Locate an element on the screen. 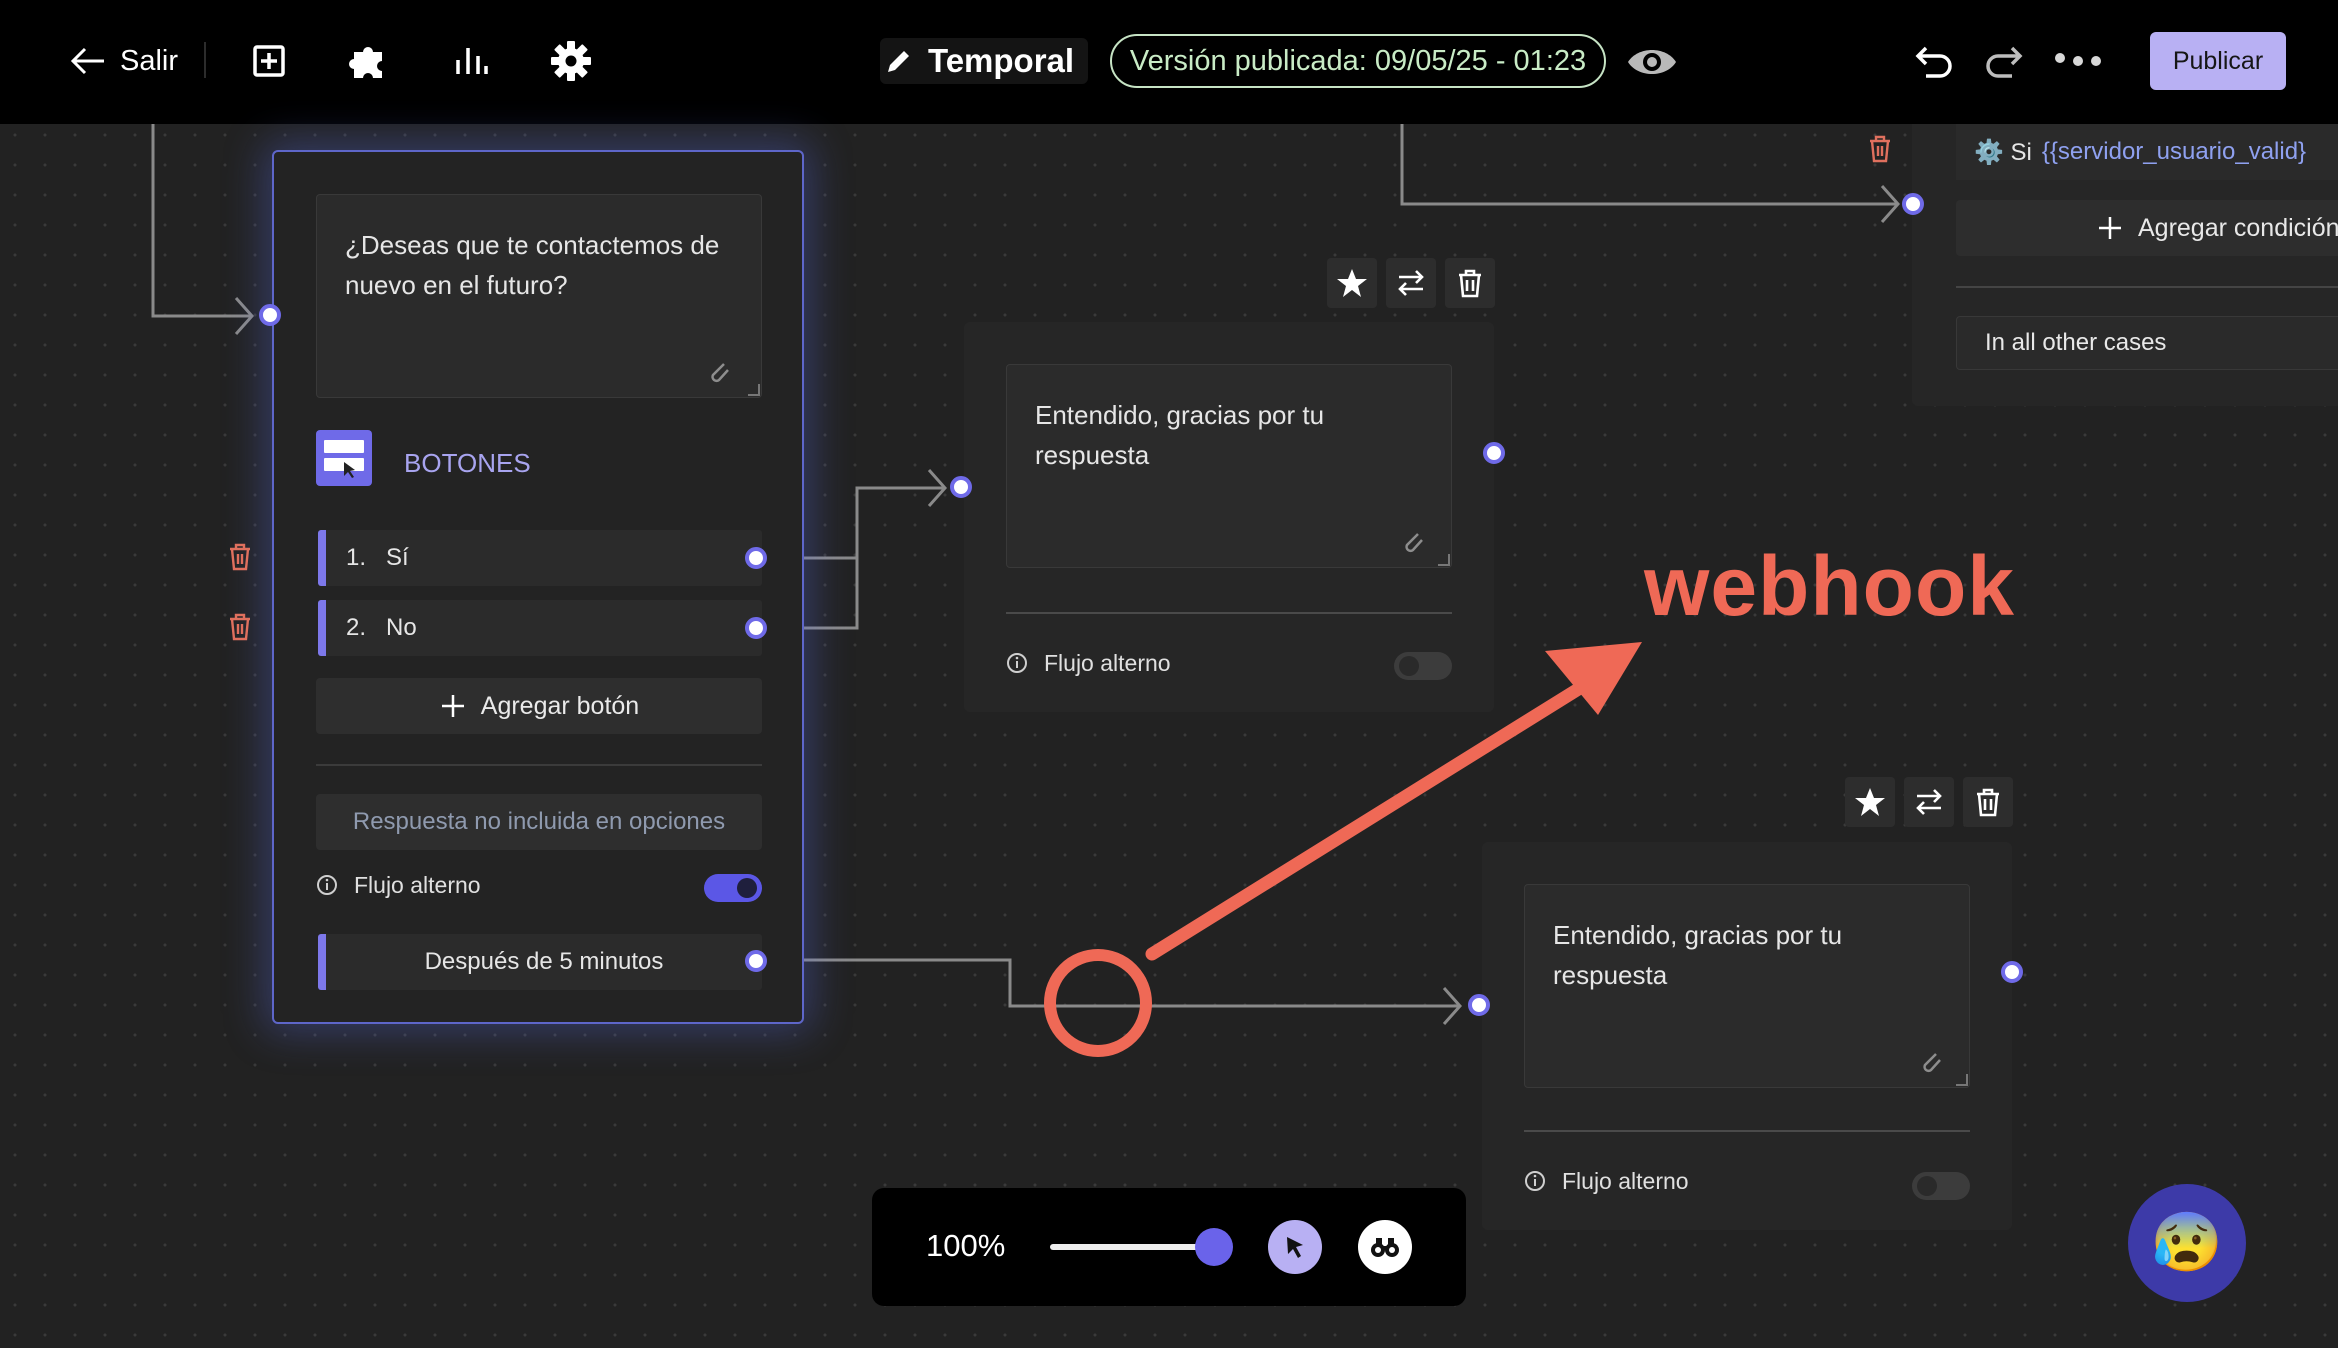 Image resolution: width=2338 pixels, height=1348 pixels. buttons-section-title: BOTONES is located at coordinates (467, 463).